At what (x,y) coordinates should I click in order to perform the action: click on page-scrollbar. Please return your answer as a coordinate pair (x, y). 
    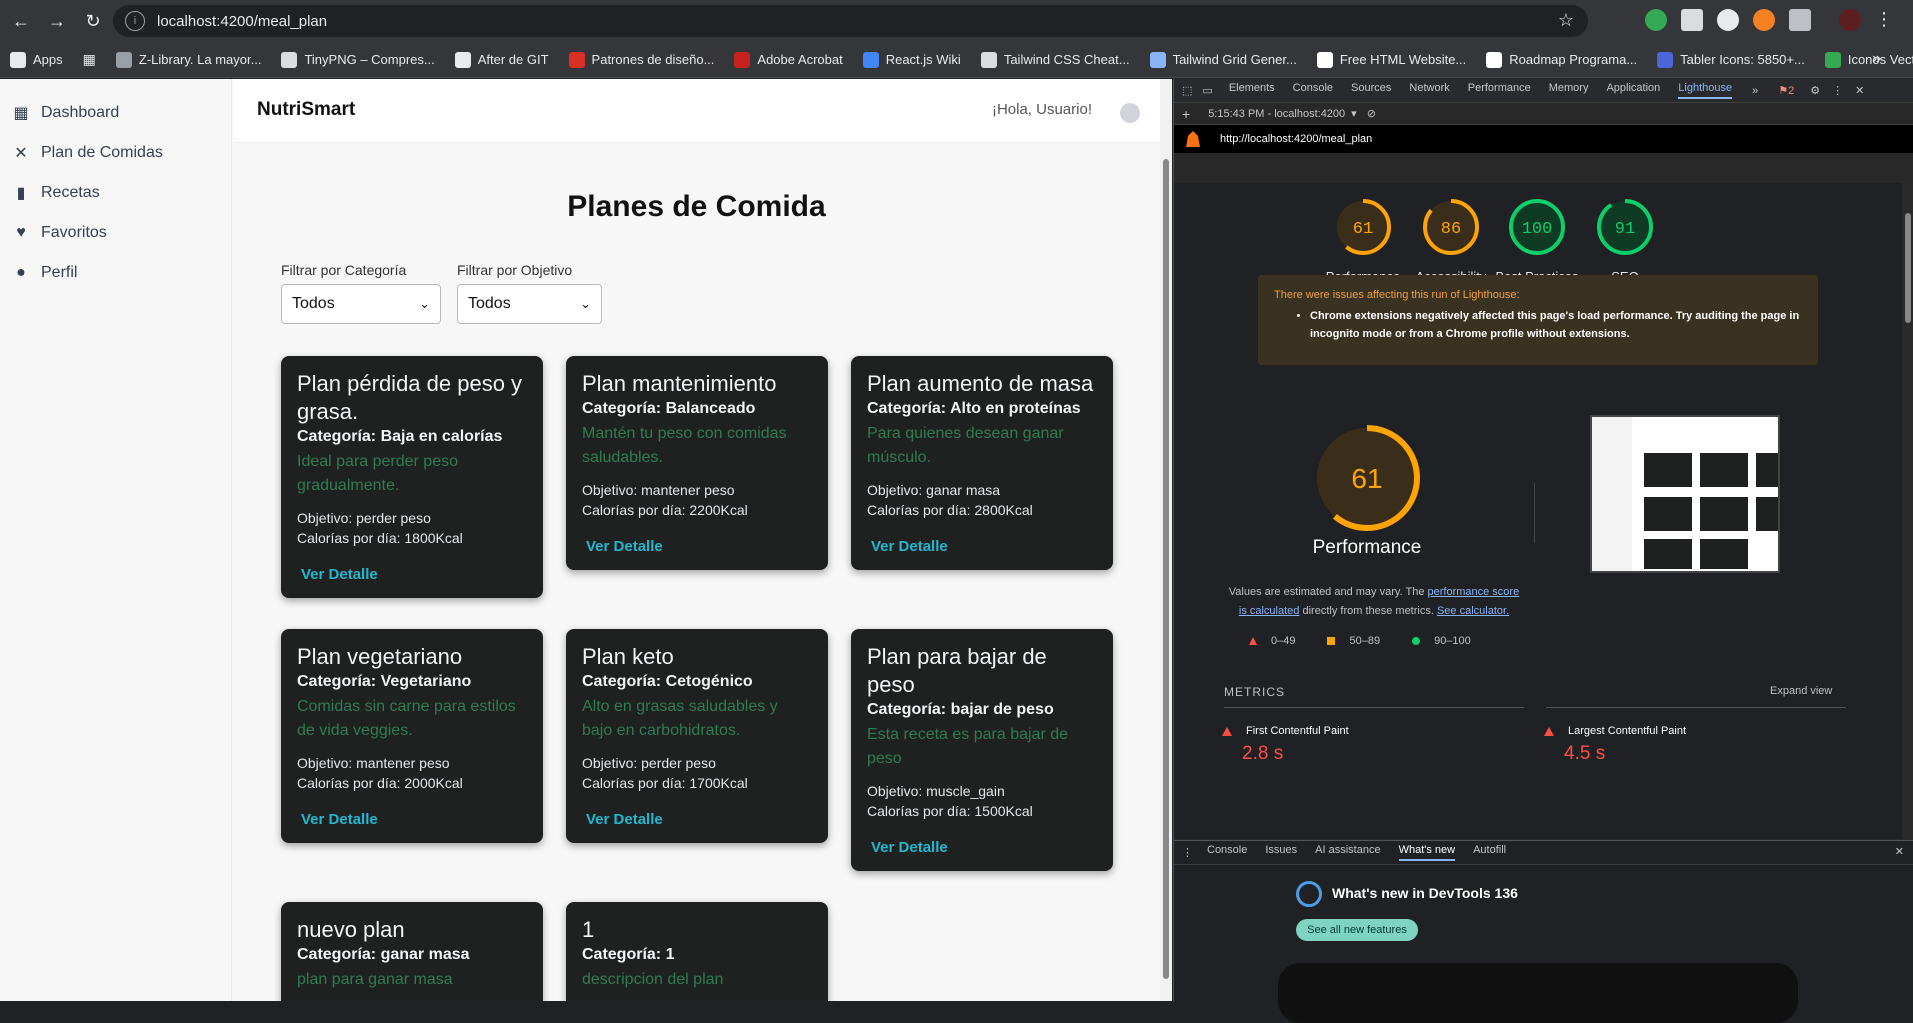
    Looking at the image, I should click on (1166, 540).